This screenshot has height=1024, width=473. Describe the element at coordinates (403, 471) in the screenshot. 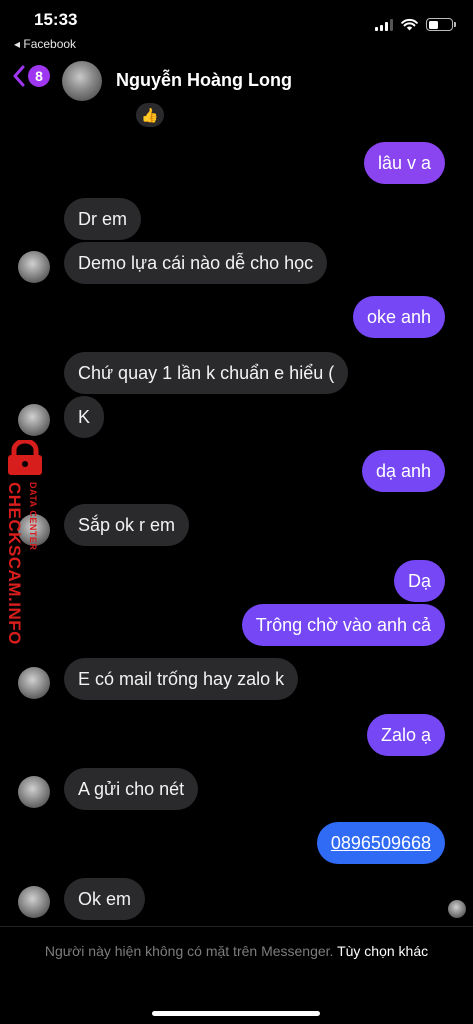

I see `message-outgoing: dạ anh` at that location.